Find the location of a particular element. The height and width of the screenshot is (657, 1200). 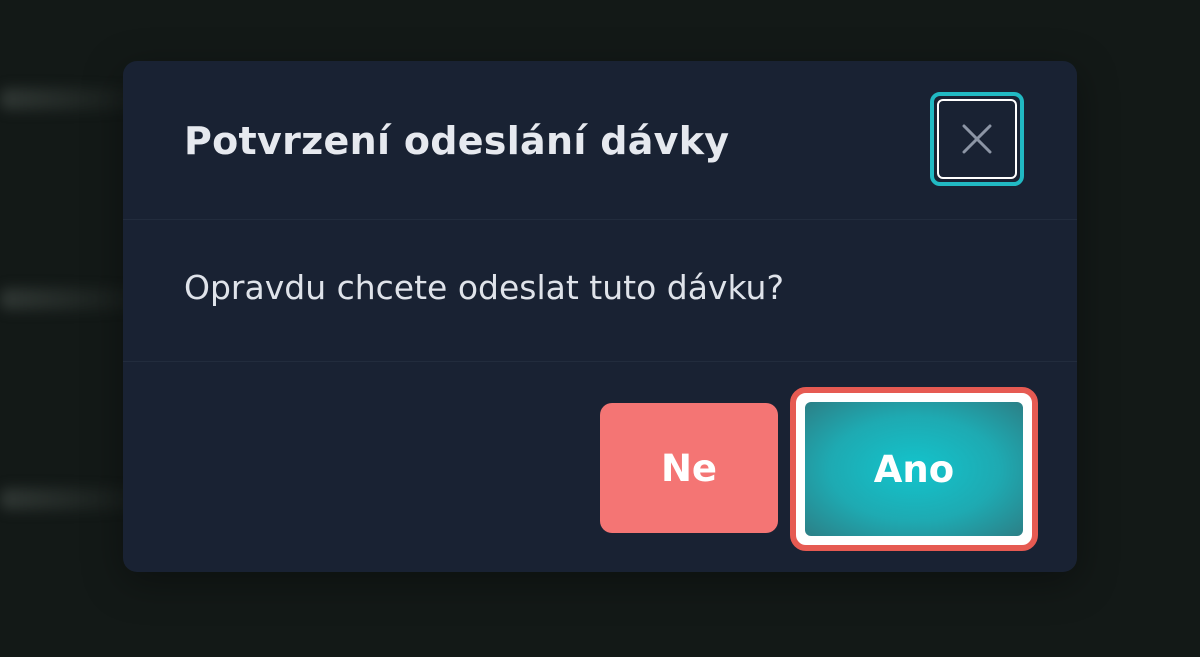

no-button: Ne is located at coordinates (689, 468).